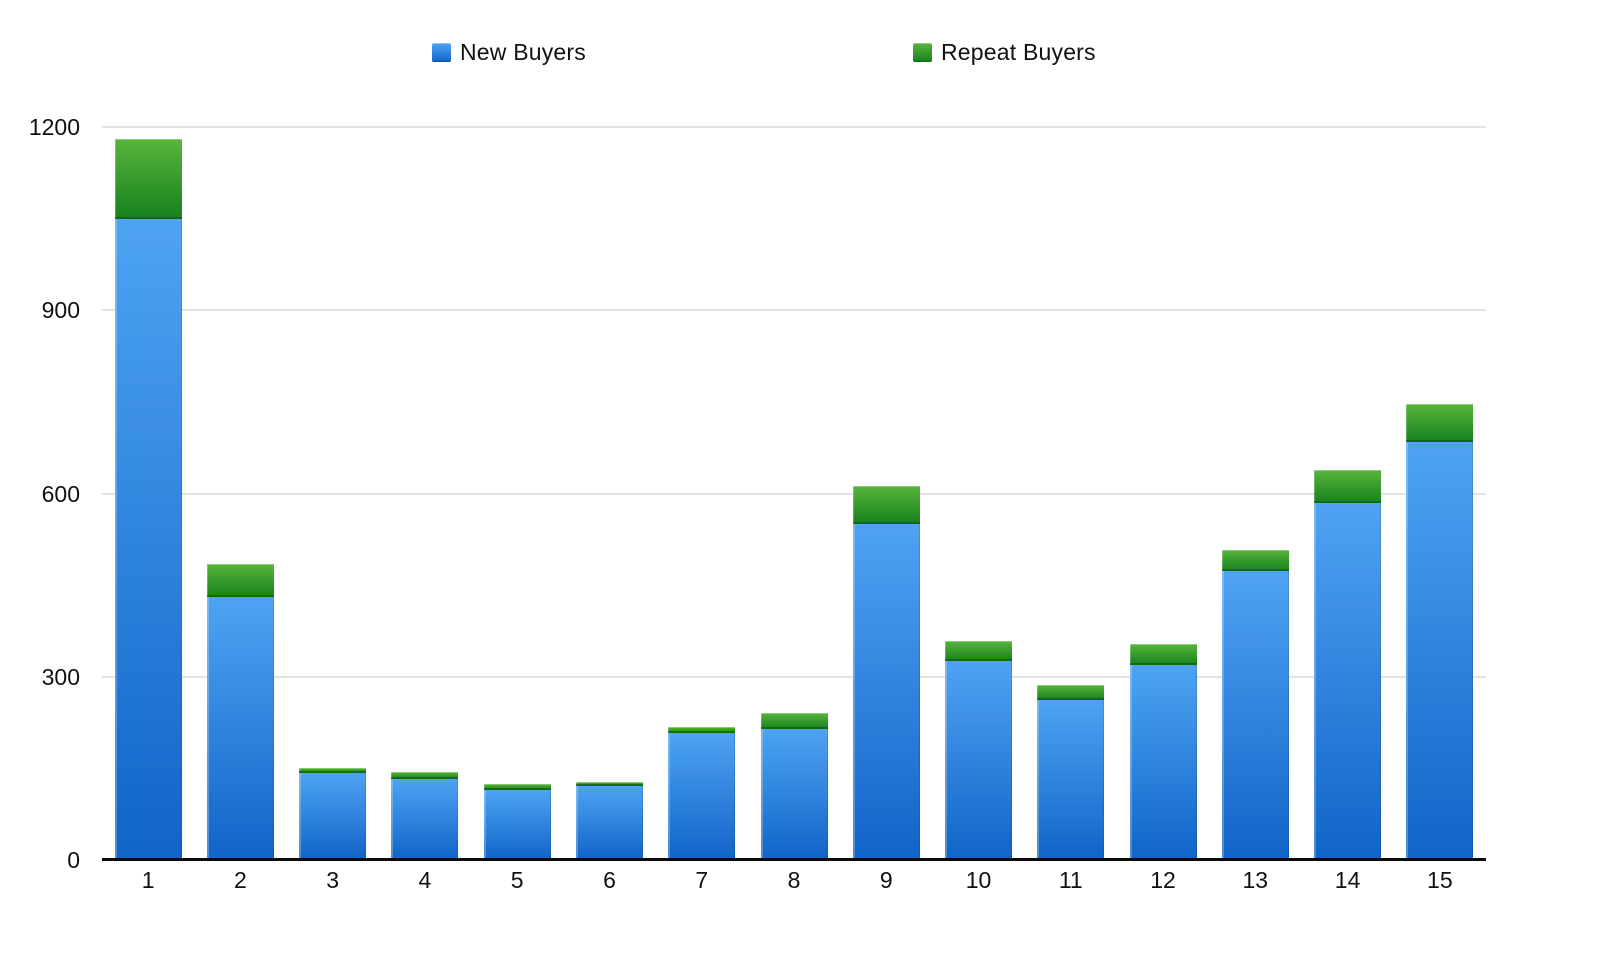 The height and width of the screenshot is (961, 1600). What do you see at coordinates (54, 127) in the screenshot?
I see `y-tick-label-1200: 1200` at bounding box center [54, 127].